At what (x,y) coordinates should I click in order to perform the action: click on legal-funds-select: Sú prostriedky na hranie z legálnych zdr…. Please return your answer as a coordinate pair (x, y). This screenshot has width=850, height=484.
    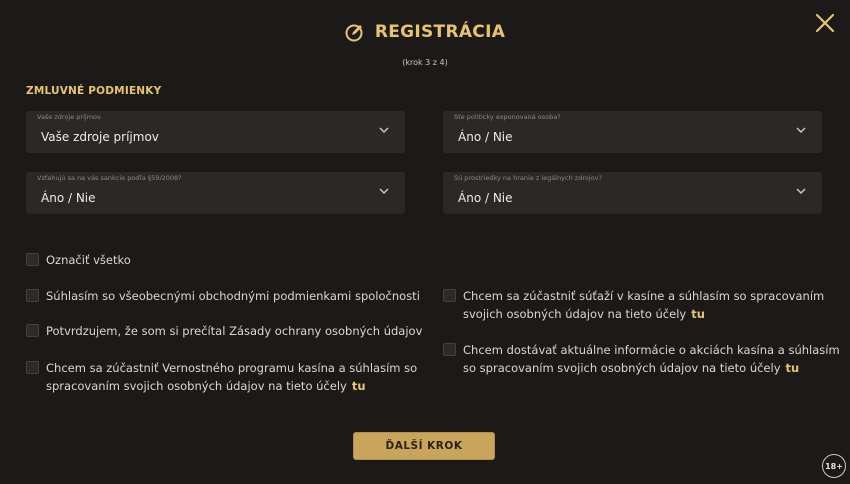
    Looking at the image, I should click on (632, 193).